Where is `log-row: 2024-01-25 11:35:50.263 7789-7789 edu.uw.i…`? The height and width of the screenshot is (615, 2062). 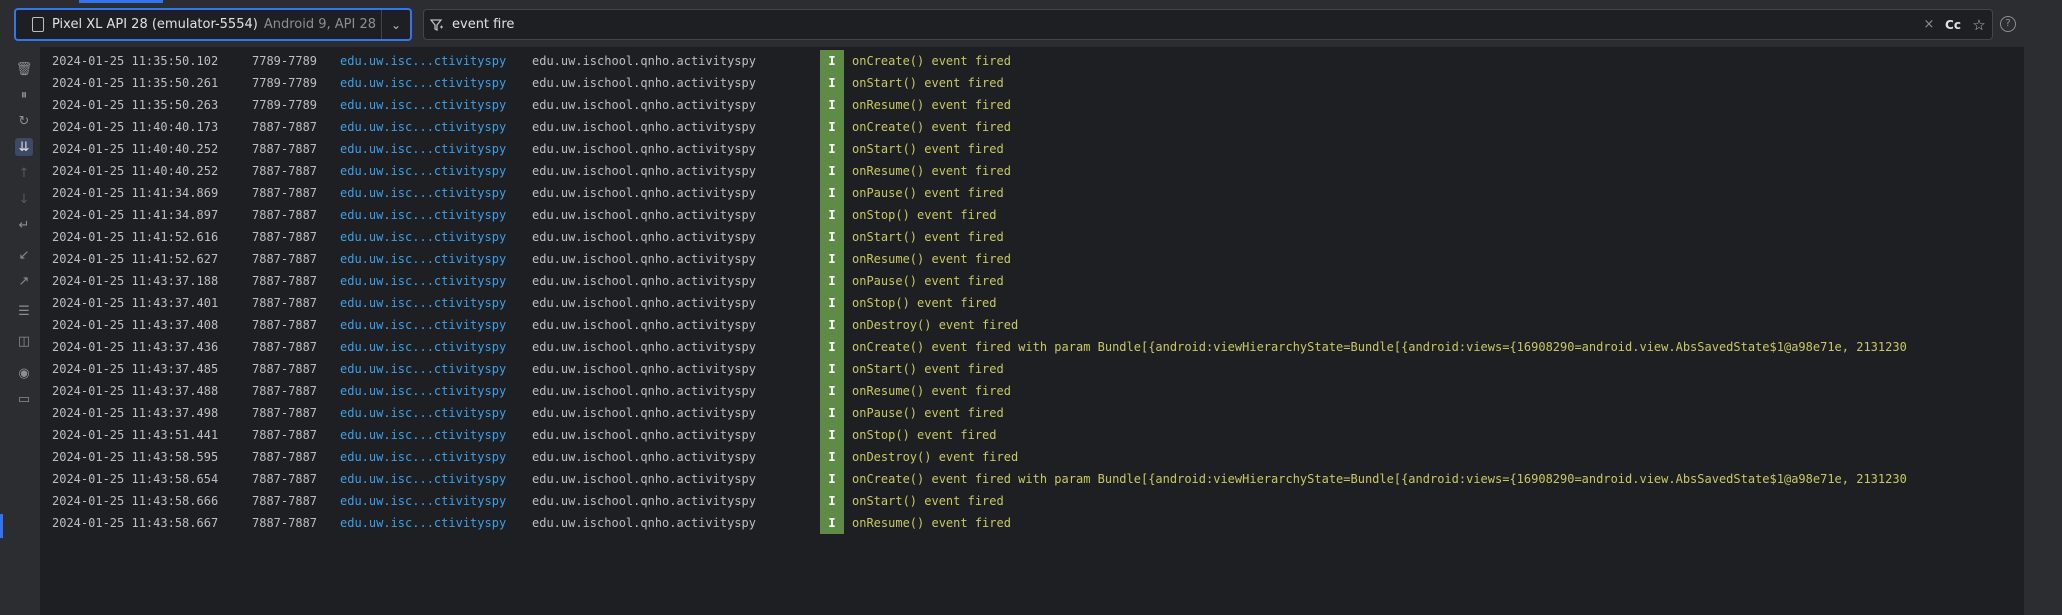 log-row: 2024-01-25 11:35:50.263 7789-7789 edu.uw.i… is located at coordinates (1032, 105).